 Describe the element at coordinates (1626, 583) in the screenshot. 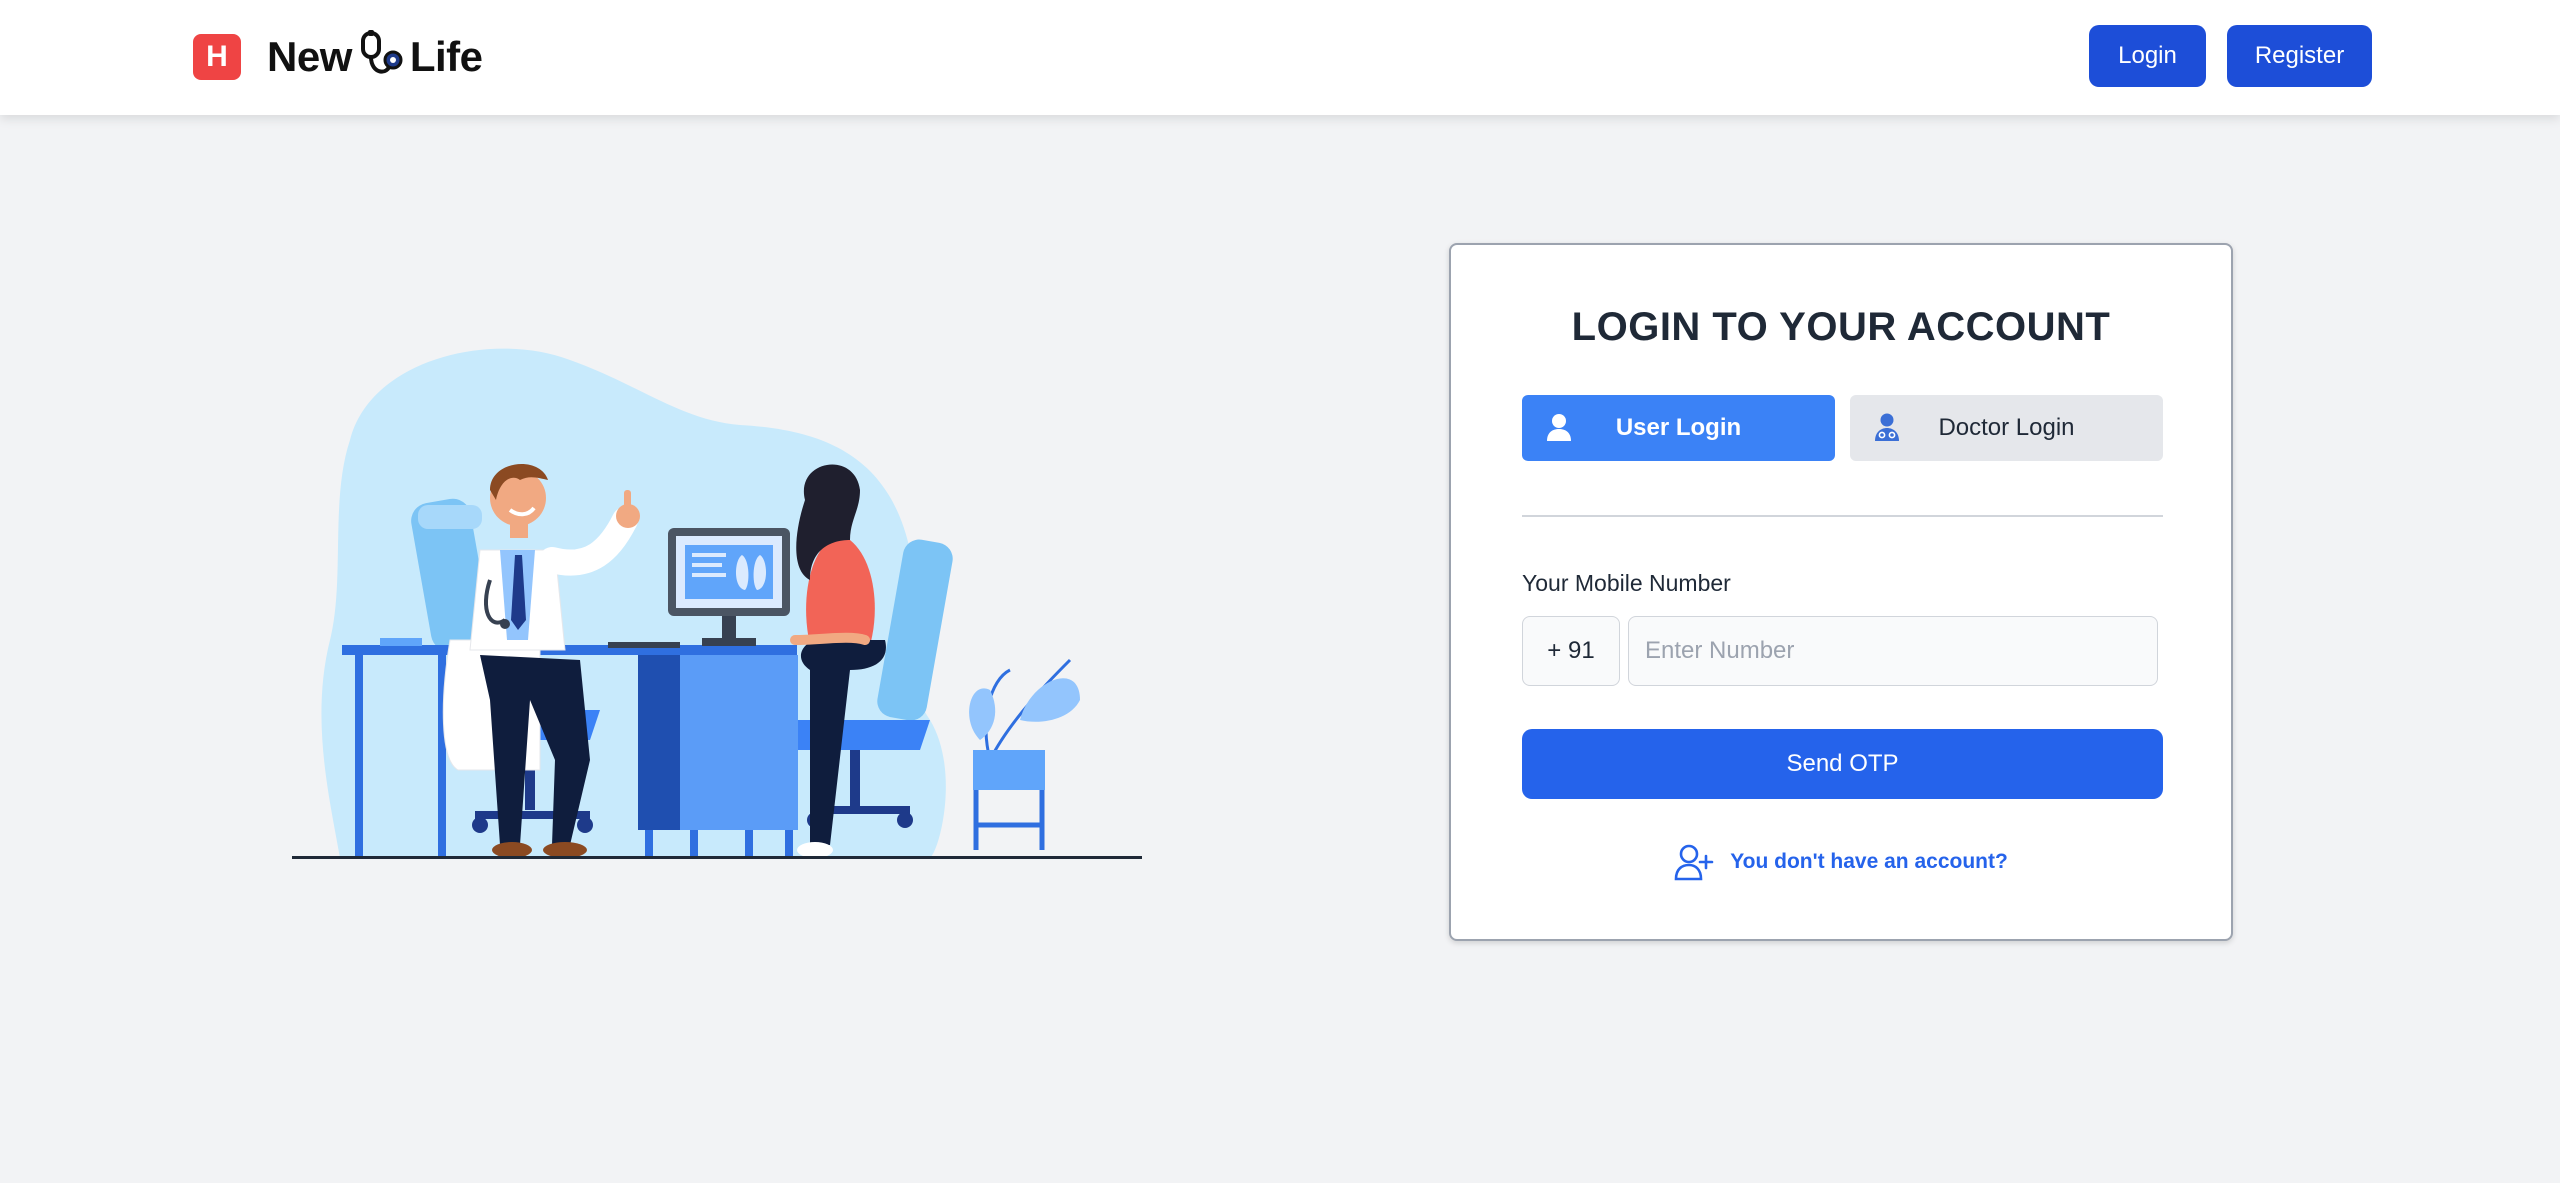

I see `mobile-number-label: Your Mobile Number` at that location.